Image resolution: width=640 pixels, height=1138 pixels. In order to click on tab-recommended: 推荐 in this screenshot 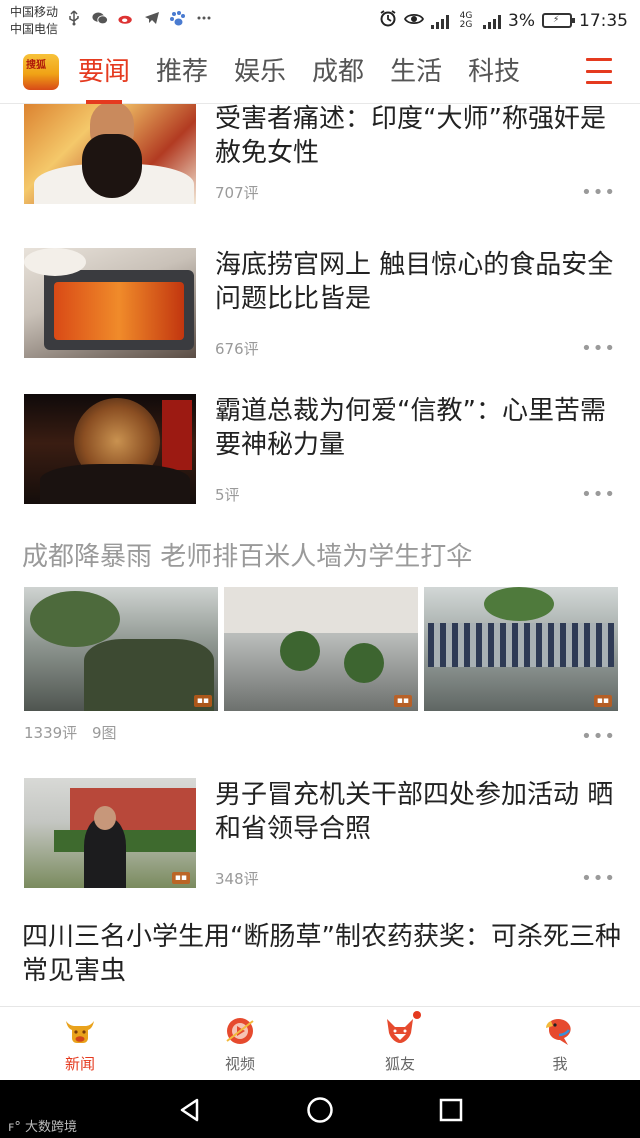, I will do `click(182, 72)`.